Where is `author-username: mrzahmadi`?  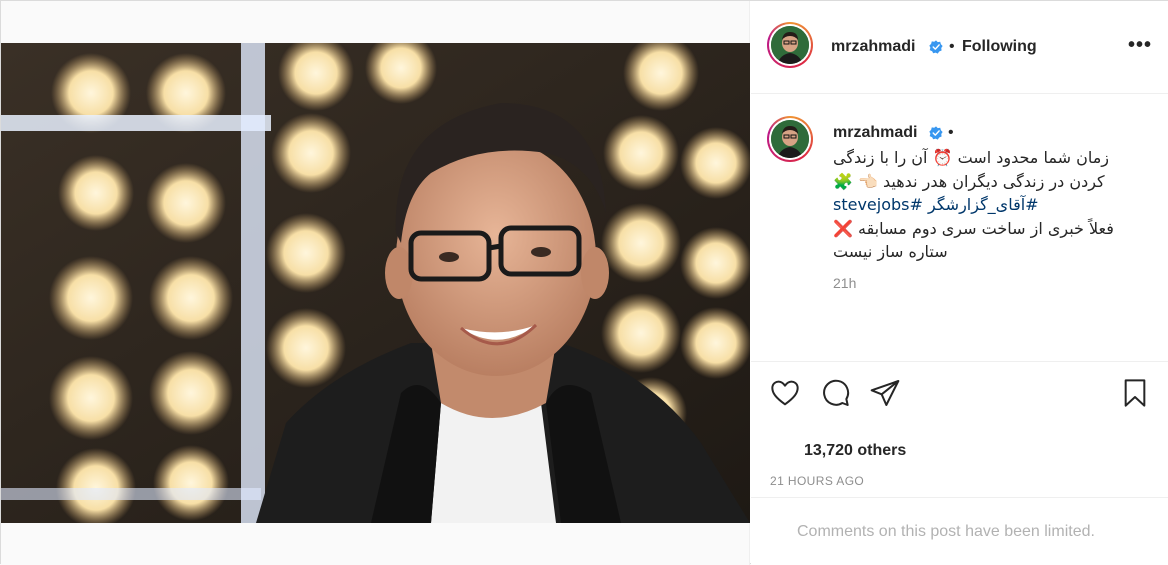
author-username: mrzahmadi is located at coordinates (873, 47).